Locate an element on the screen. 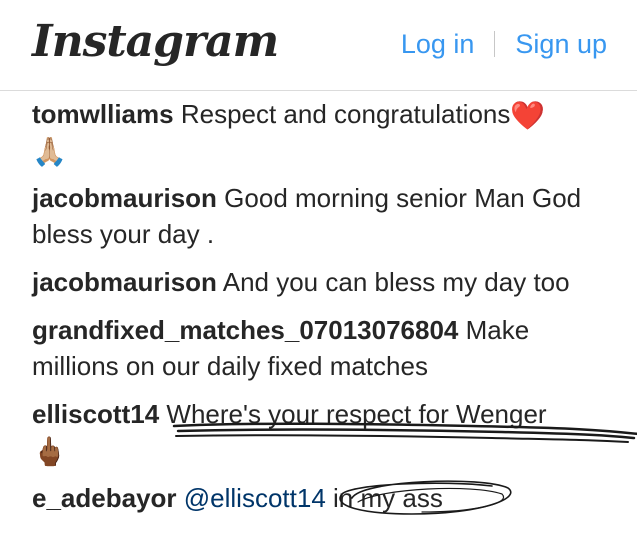  comment-mention: @elliscott14 is located at coordinates (255, 498).